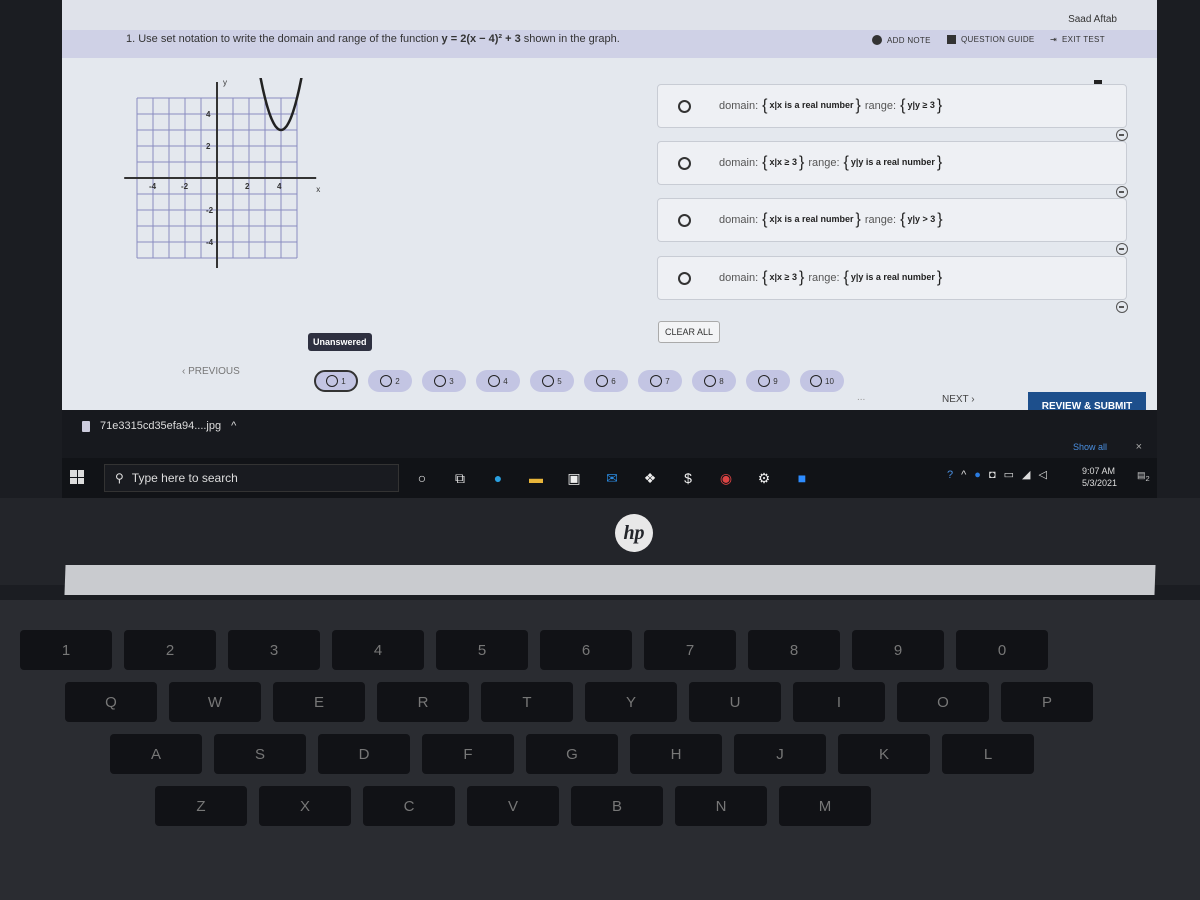  Describe the element at coordinates (721, 806) in the screenshot. I see `key-n: N` at that location.